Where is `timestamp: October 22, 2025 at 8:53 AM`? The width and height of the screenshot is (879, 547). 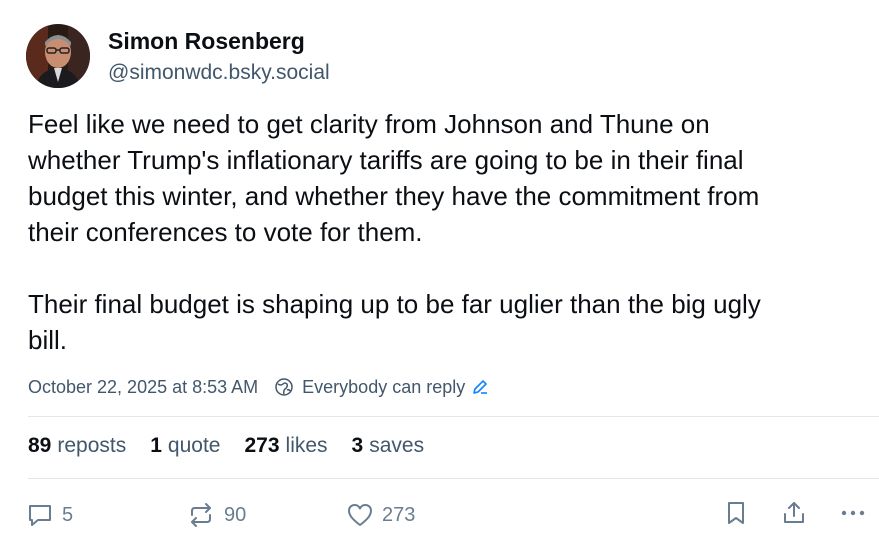 timestamp: October 22, 2025 at 8:53 AM is located at coordinates (143, 387).